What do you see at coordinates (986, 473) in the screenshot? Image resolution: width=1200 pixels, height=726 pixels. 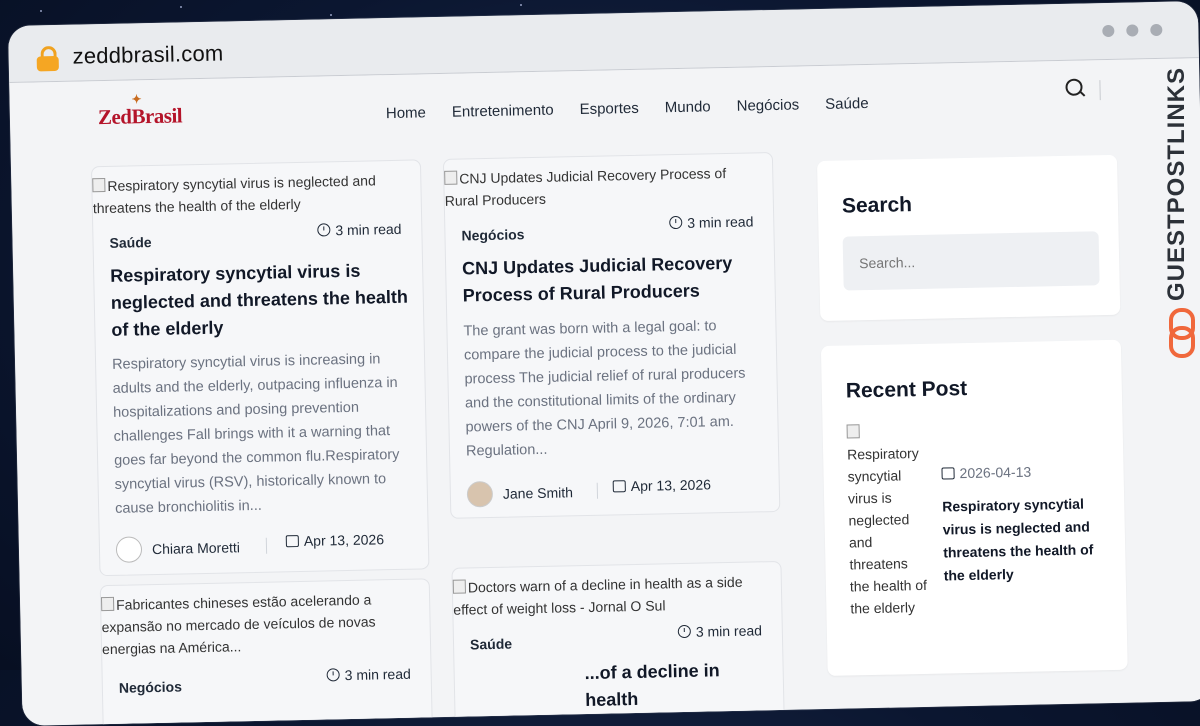 I see `recent-post-date: 2026-04-13` at bounding box center [986, 473].